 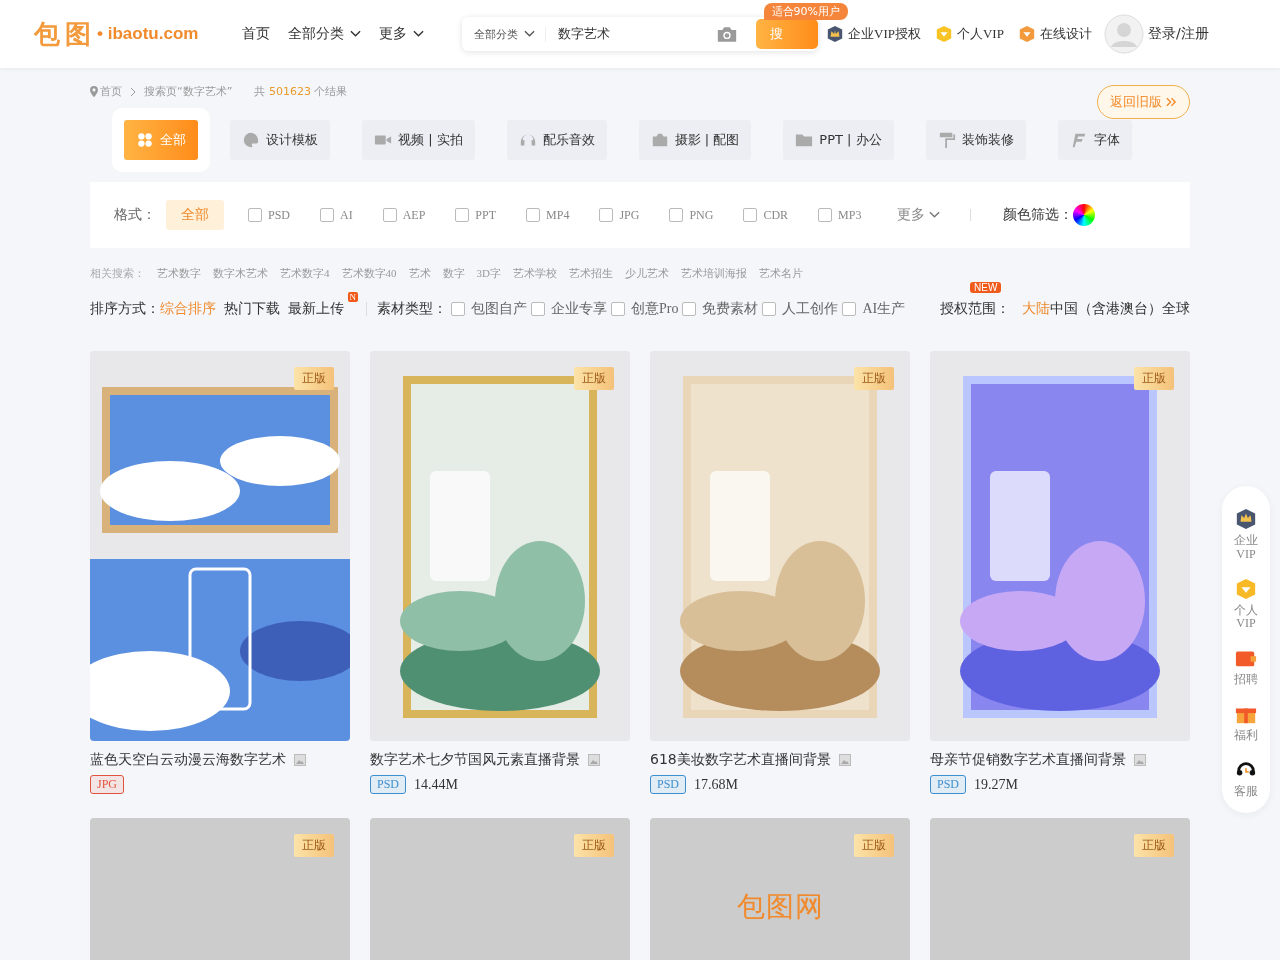 I want to click on thumbnail-placeholder: 包图网 正版, so click(x=780, y=889).